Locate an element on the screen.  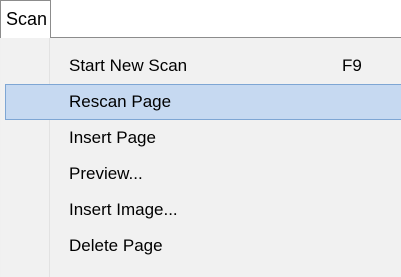
menu-item-rescan-page: Rescan Page is located at coordinates (203, 102).